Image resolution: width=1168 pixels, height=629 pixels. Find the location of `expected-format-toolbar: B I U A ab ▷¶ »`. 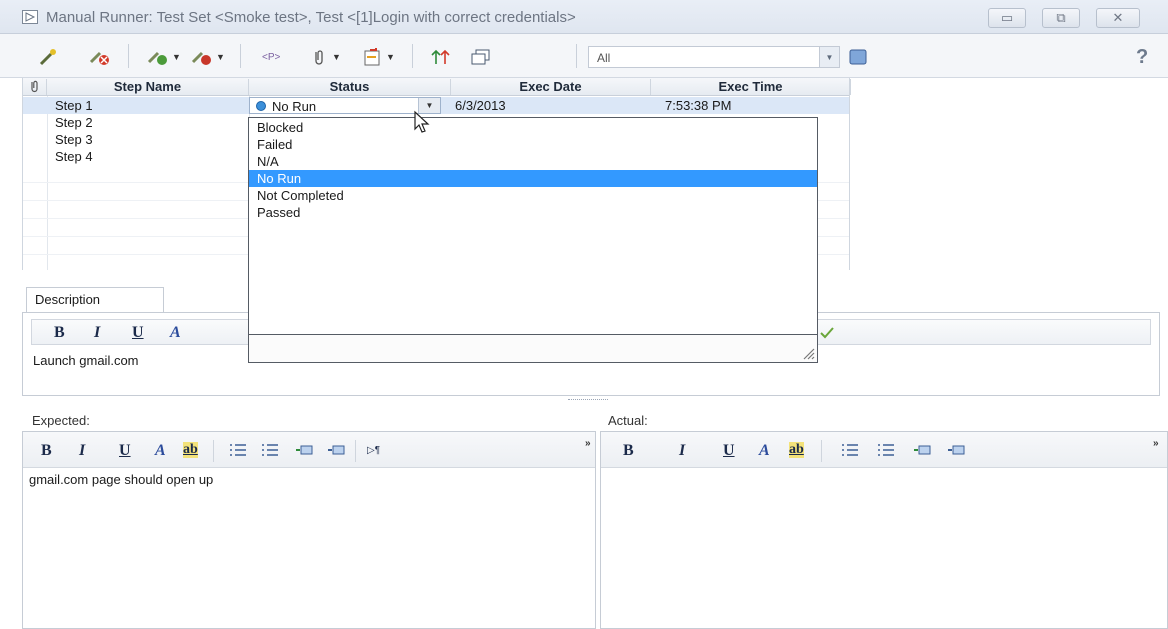

expected-format-toolbar: B I U A ab ▷¶ » is located at coordinates (309, 450).